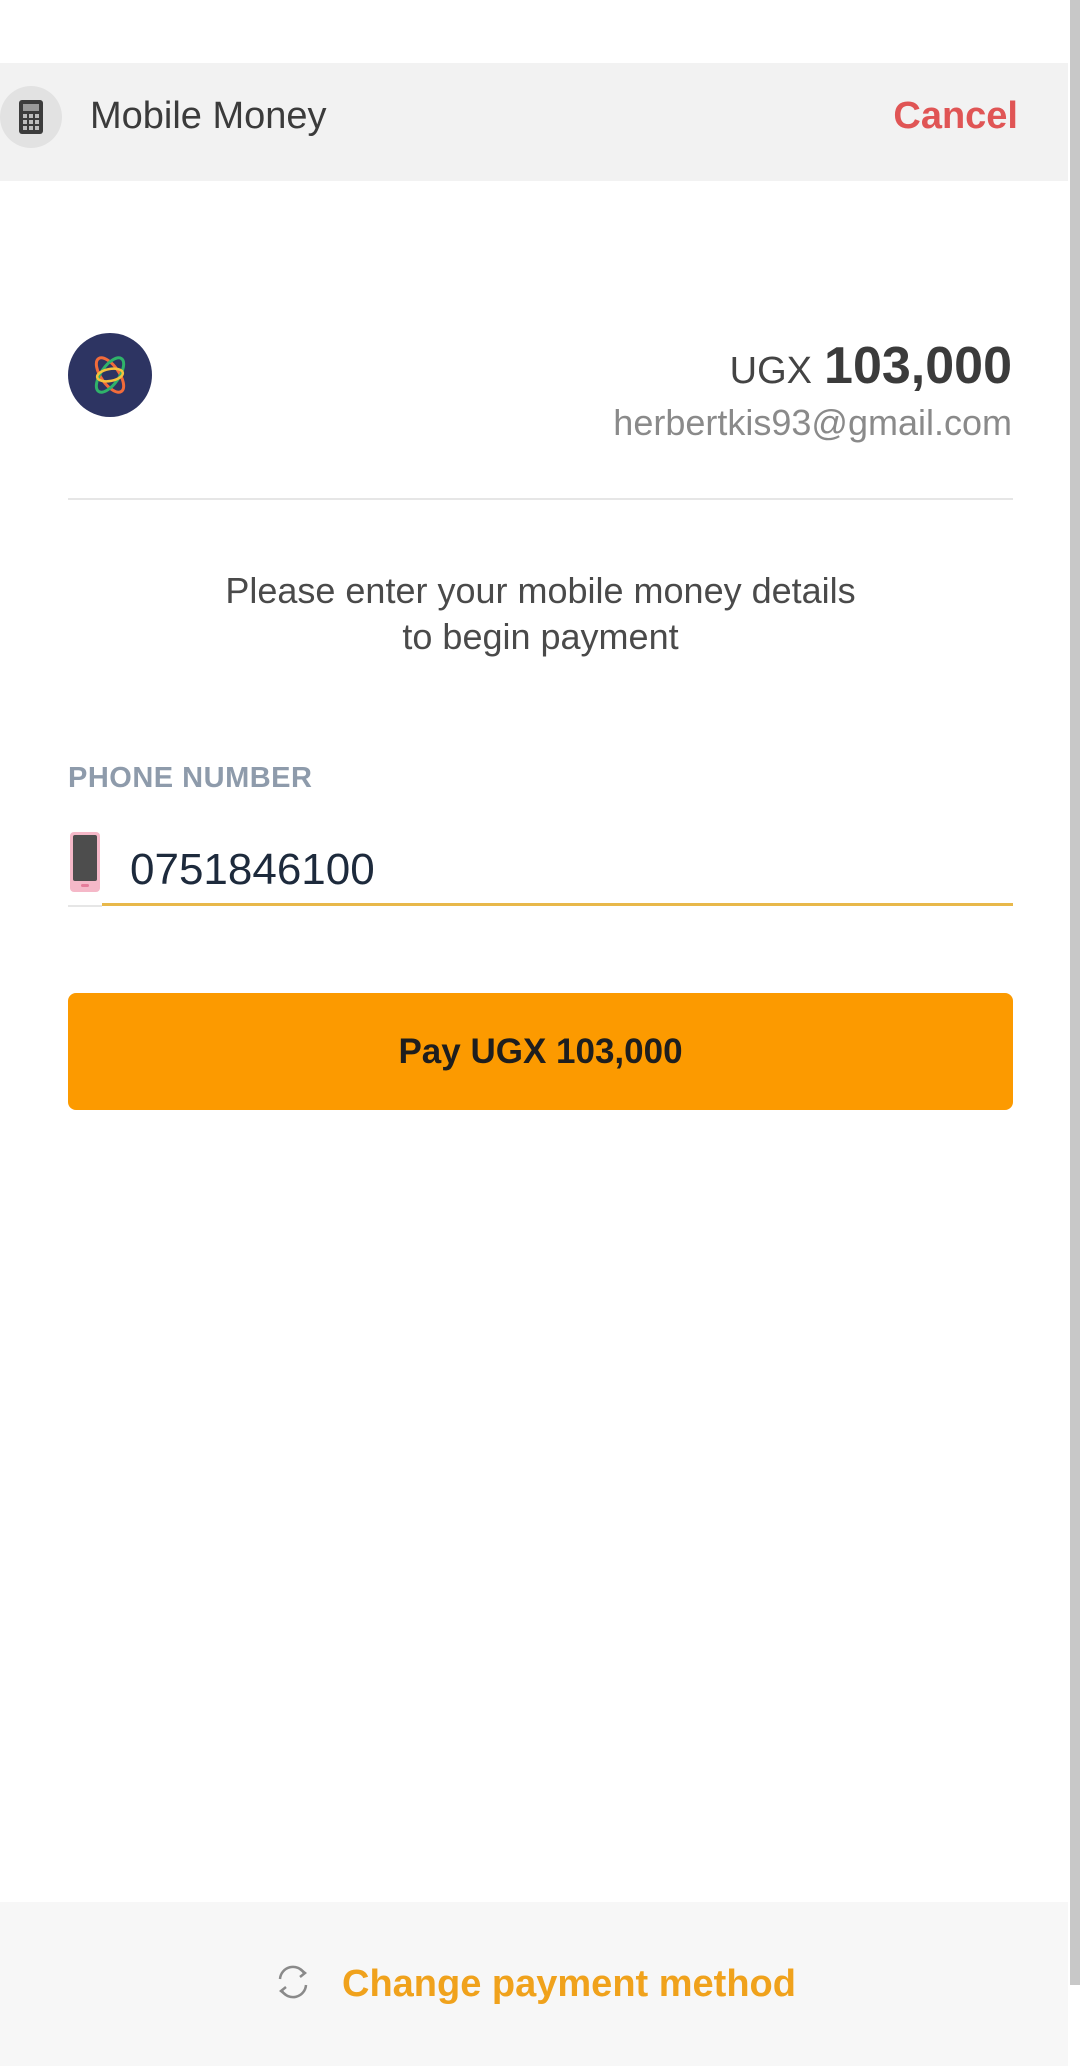 The image size is (1080, 2066). I want to click on amount-currency: UGX, so click(771, 371).